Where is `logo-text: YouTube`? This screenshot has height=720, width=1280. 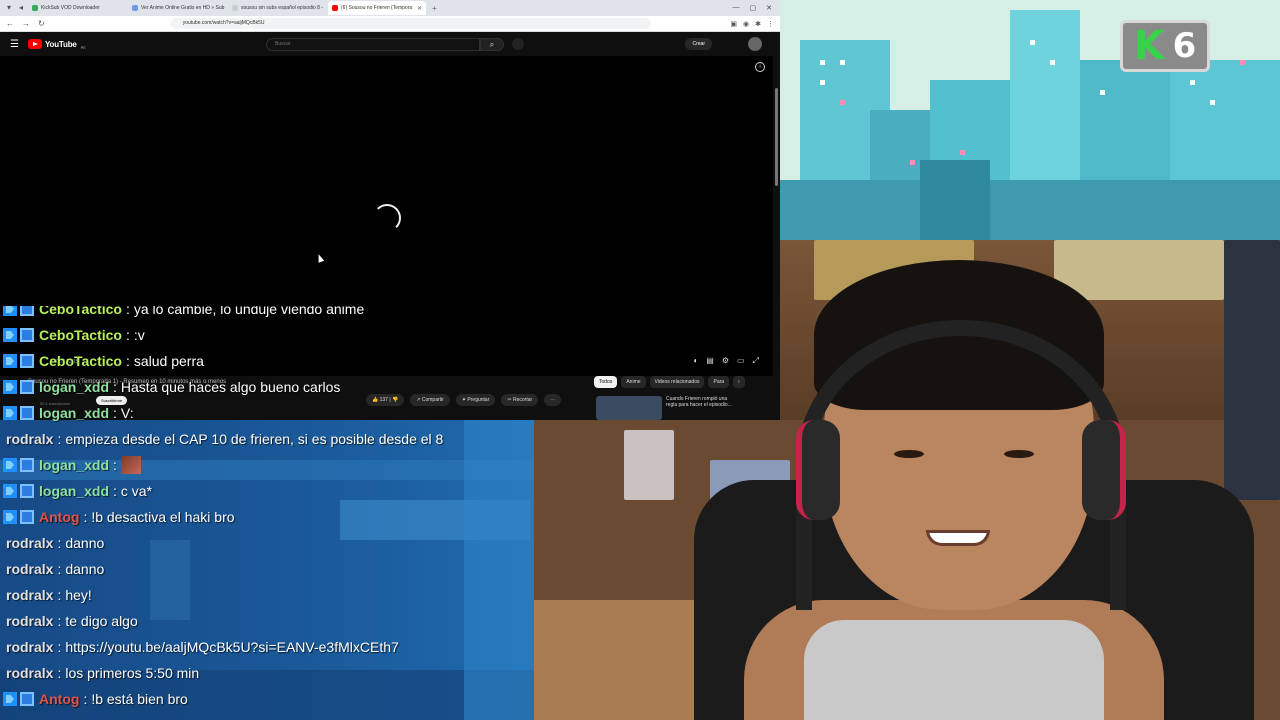
logo-text: YouTube is located at coordinates (61, 44).